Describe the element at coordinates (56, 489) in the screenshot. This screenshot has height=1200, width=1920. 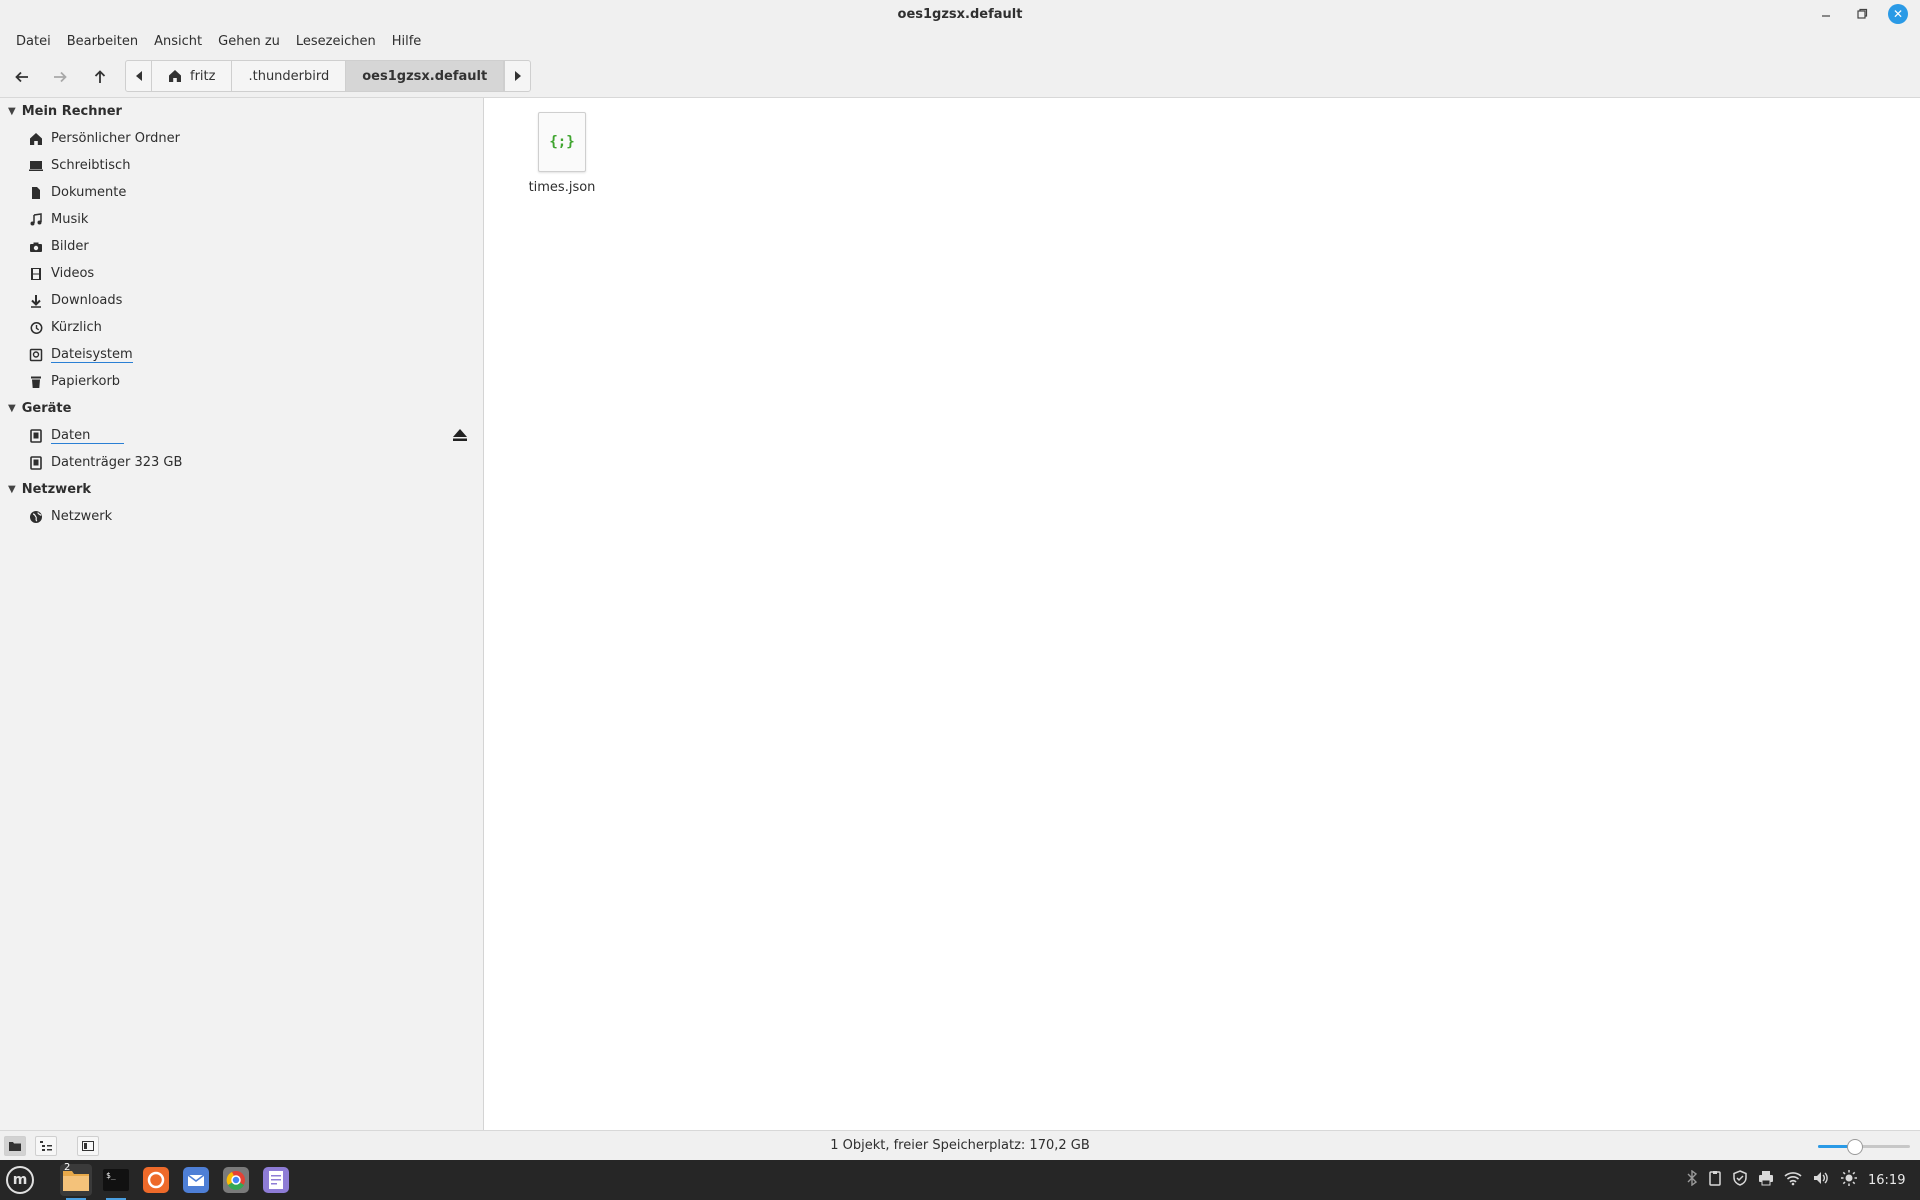
I see `section-title: Netzwerk` at that location.